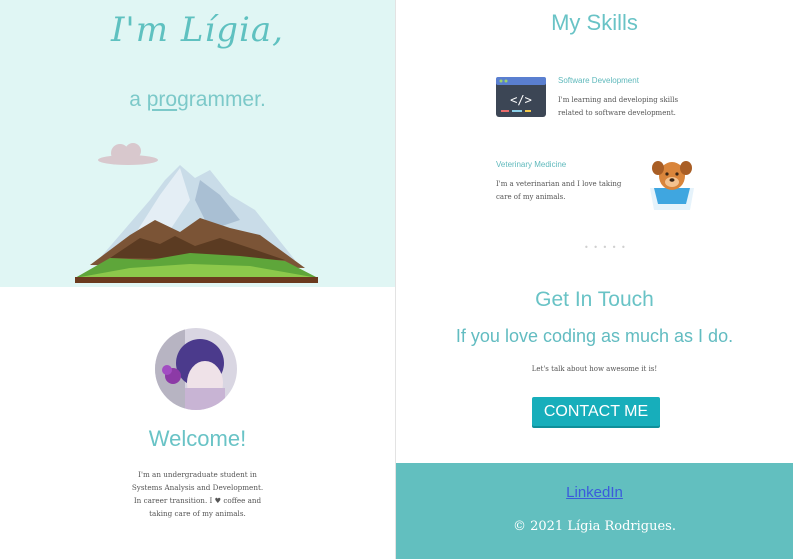 The height and width of the screenshot is (559, 793). I want to click on contact-title: Get In Touch, so click(594, 299).